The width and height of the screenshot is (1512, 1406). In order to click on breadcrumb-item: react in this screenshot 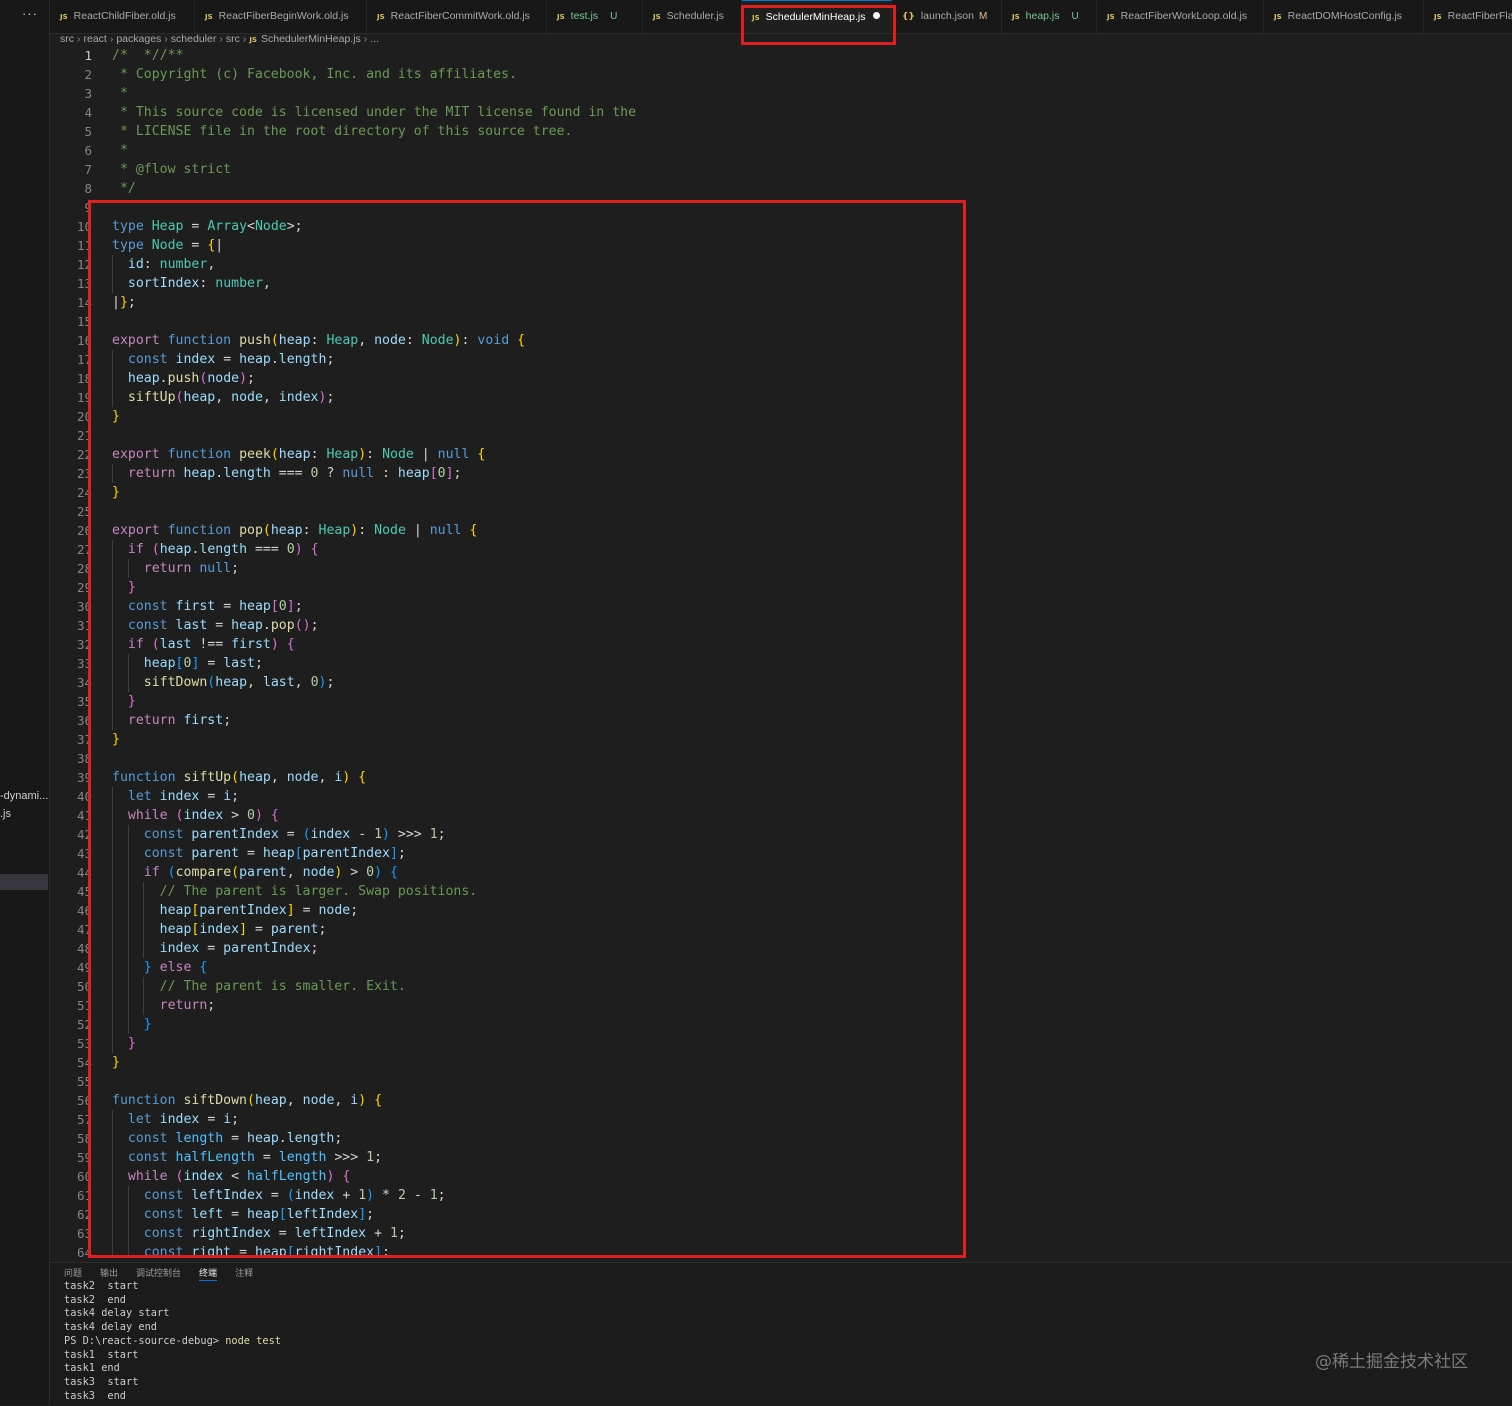, I will do `click(95, 39)`.